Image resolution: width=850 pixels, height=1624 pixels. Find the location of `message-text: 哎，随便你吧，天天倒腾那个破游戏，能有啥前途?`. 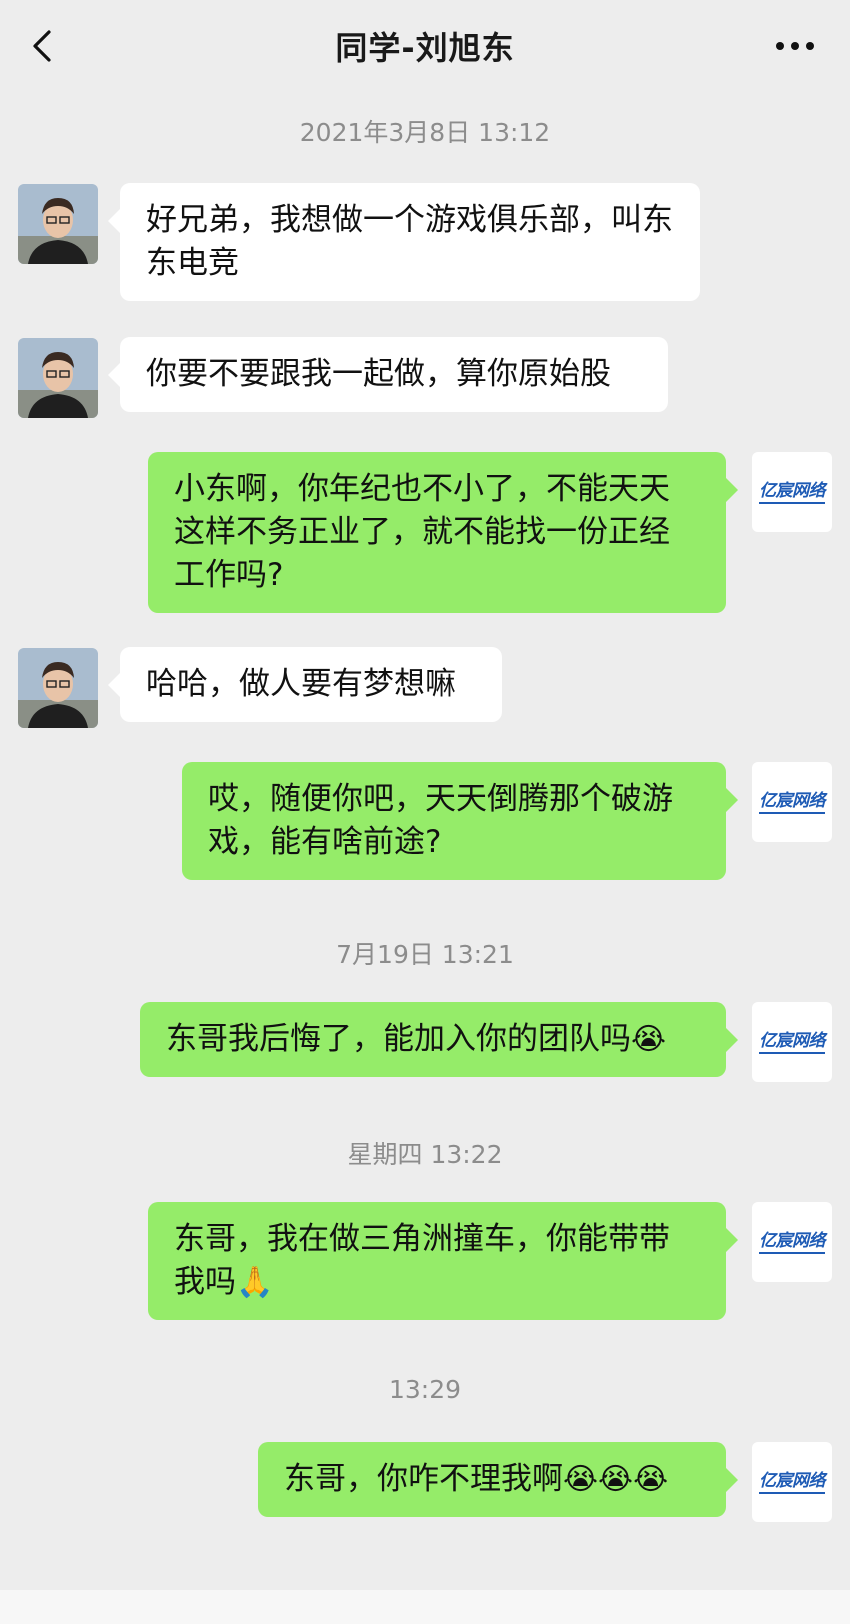

message-text: 哎，随便你吧，天天倒腾那个破游戏，能有啥前途? is located at coordinates (440, 820).